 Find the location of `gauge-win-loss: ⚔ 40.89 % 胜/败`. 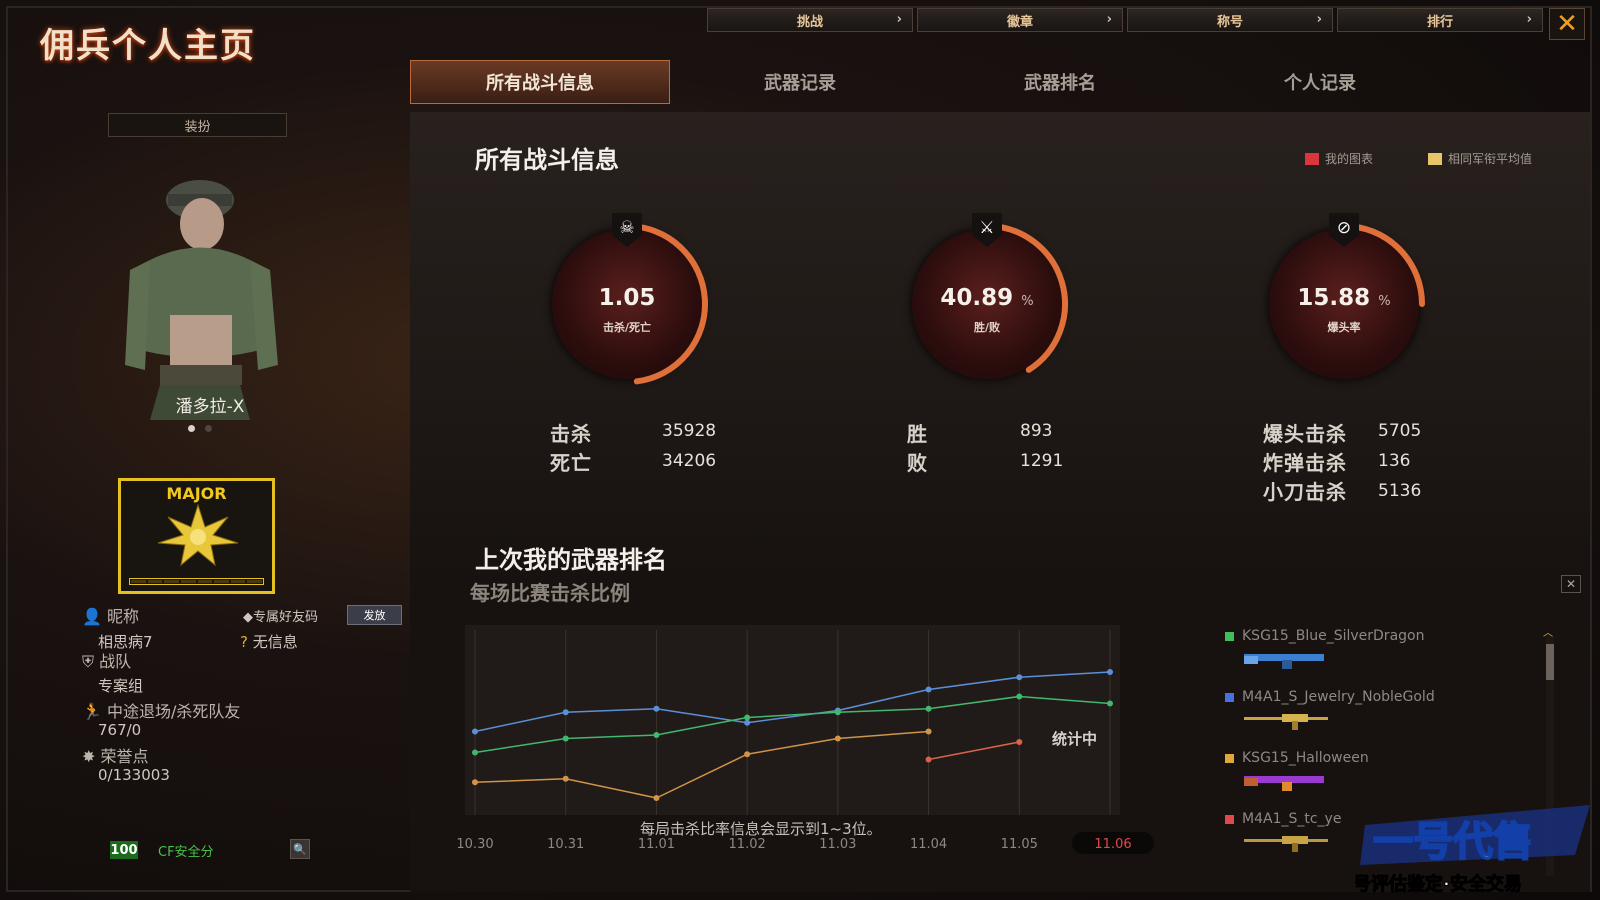

gauge-win-loss: ⚔ 40.89 % 胜/败 is located at coordinates (987, 301).